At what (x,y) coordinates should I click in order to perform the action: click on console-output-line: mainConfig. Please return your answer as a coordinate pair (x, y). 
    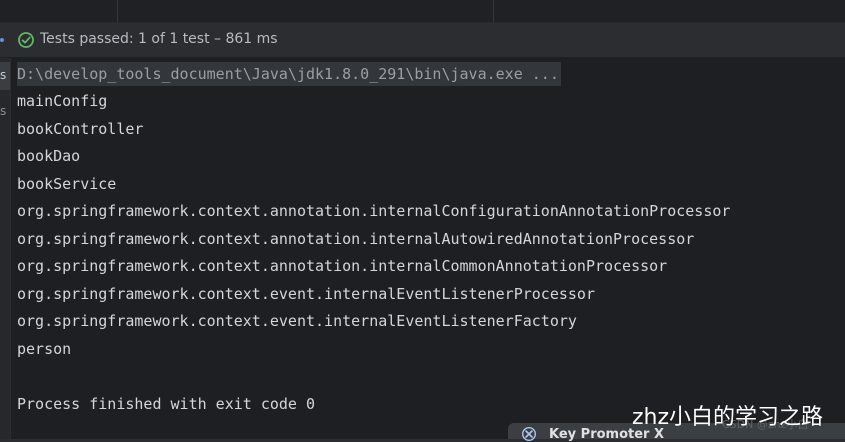
    Looking at the image, I should click on (62, 101).